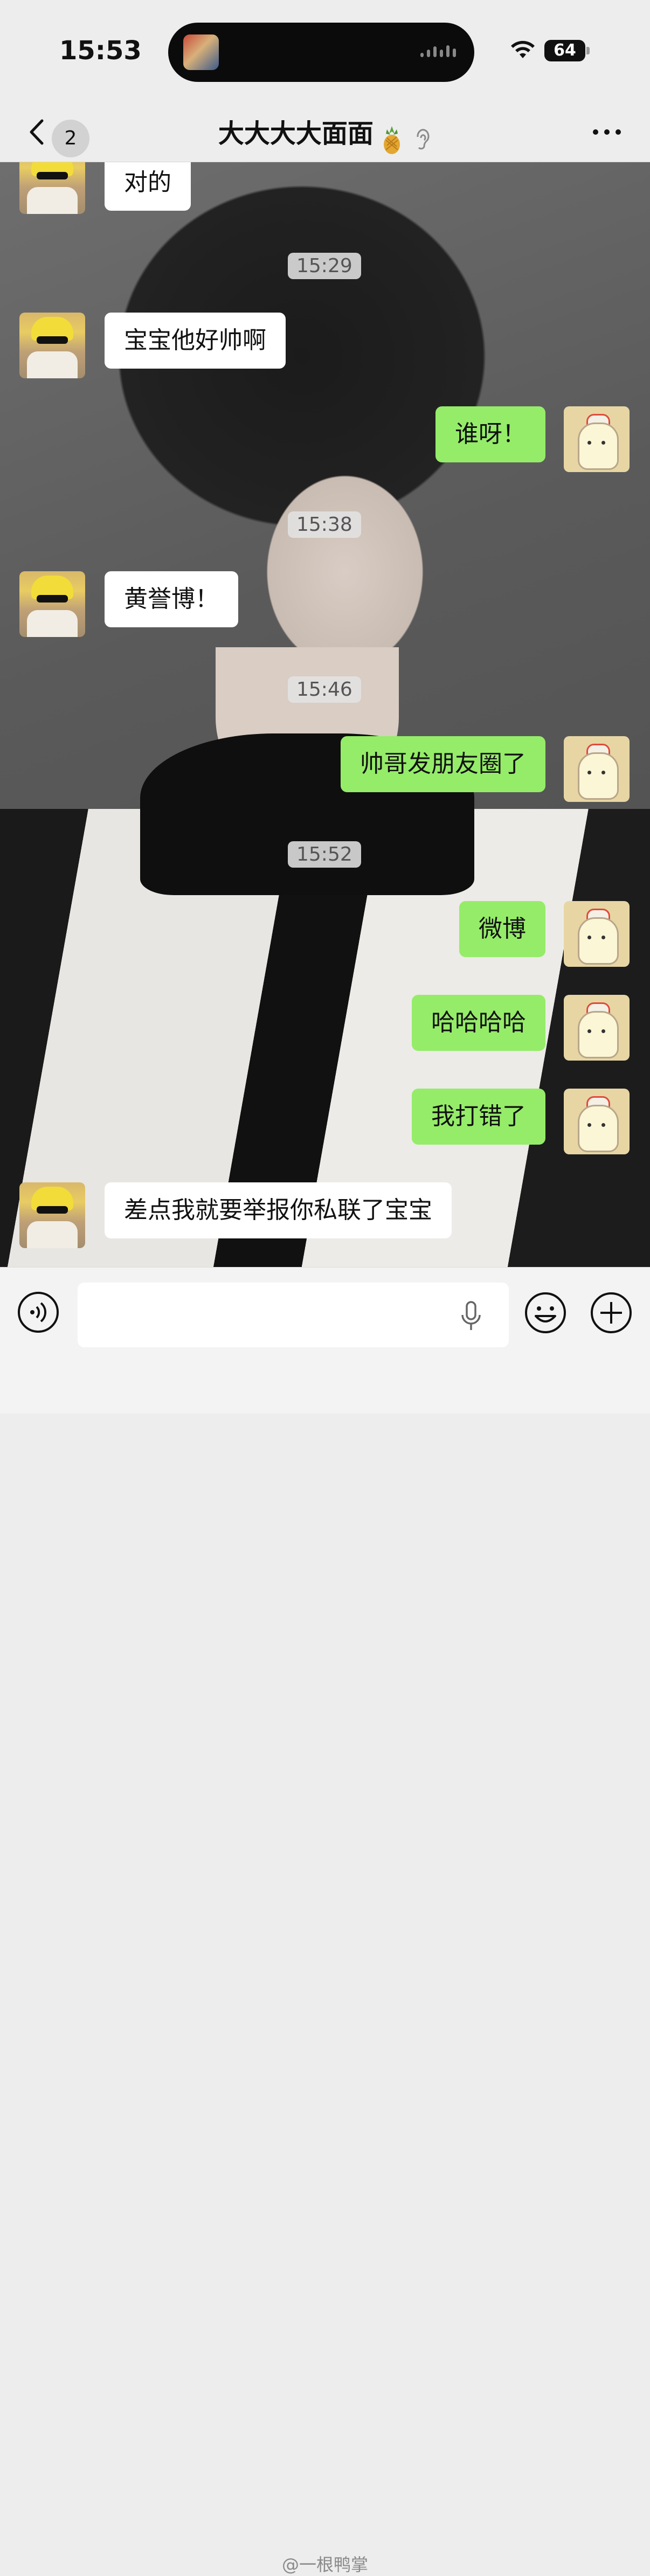 Image resolution: width=650 pixels, height=2576 pixels. I want to click on voice-message-icon, so click(38, 1312).